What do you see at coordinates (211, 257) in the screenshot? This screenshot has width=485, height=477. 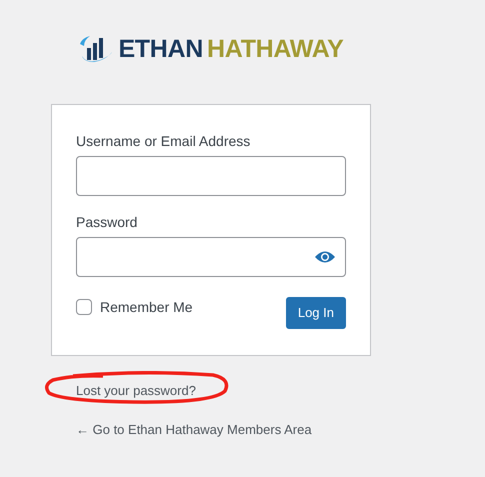 I see `password-field` at bounding box center [211, 257].